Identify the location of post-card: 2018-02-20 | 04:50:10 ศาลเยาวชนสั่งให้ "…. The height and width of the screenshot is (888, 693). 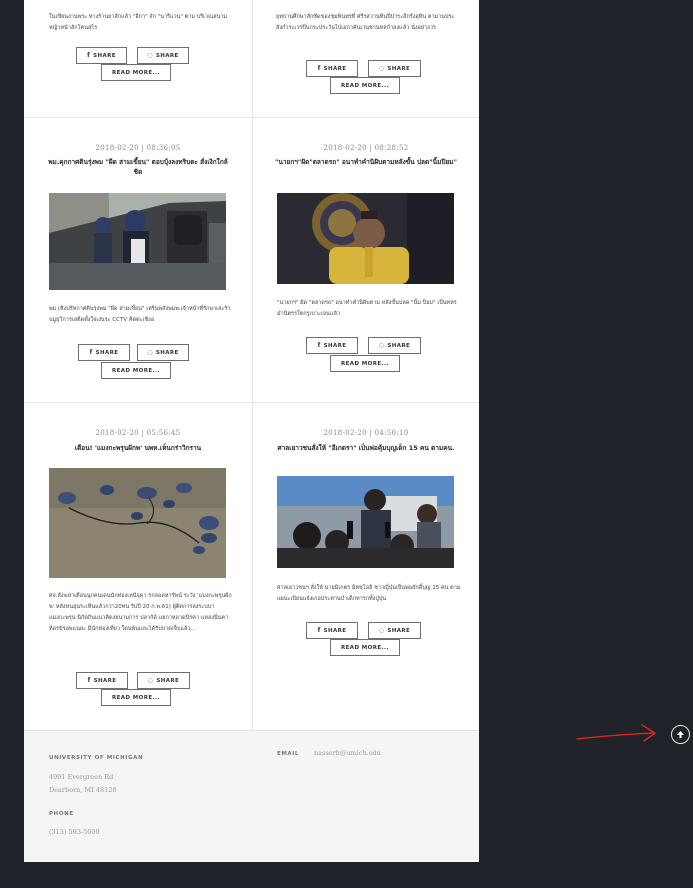
(366, 566).